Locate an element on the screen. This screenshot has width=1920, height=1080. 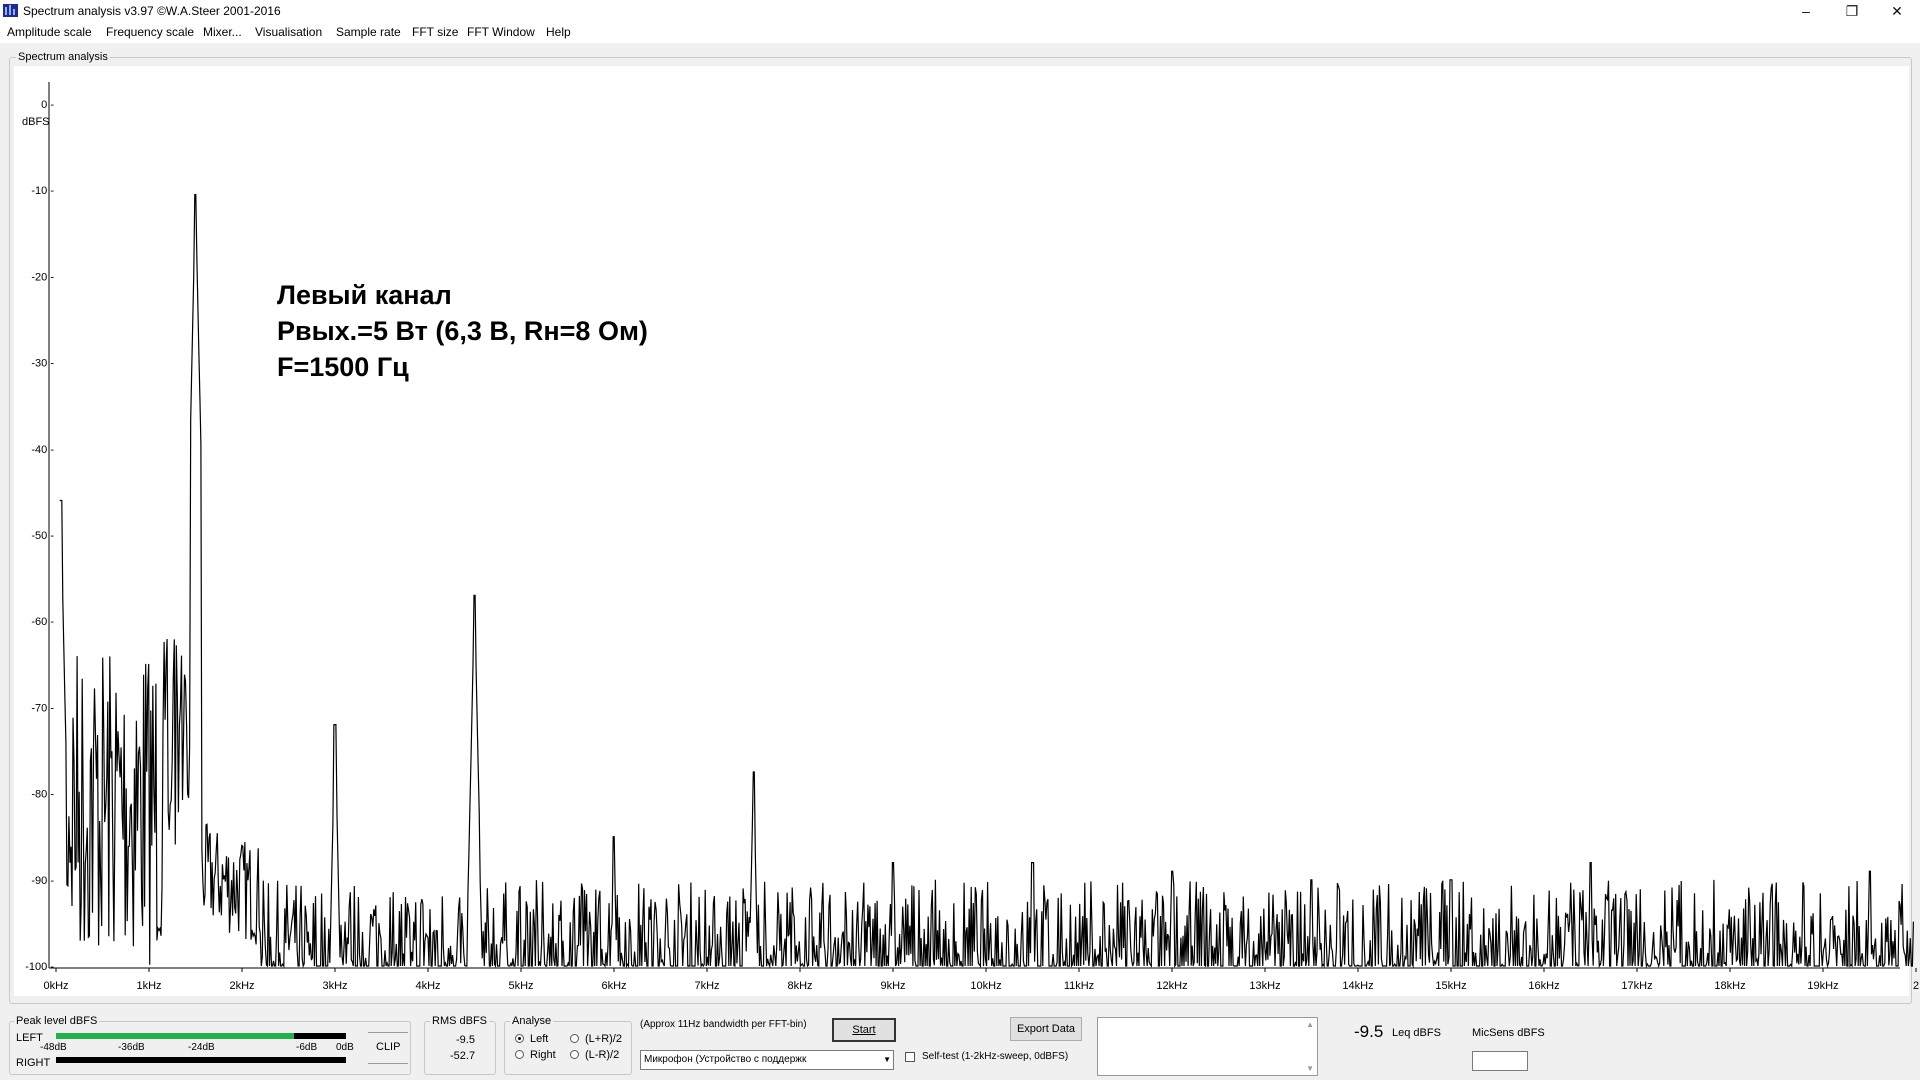
meter-scale-24: -24dB is located at coordinates (201, 1047).